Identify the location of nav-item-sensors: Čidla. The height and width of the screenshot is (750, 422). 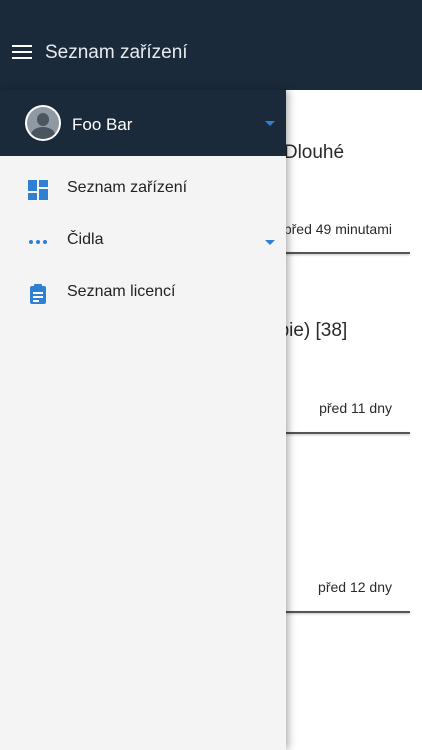
(143, 241).